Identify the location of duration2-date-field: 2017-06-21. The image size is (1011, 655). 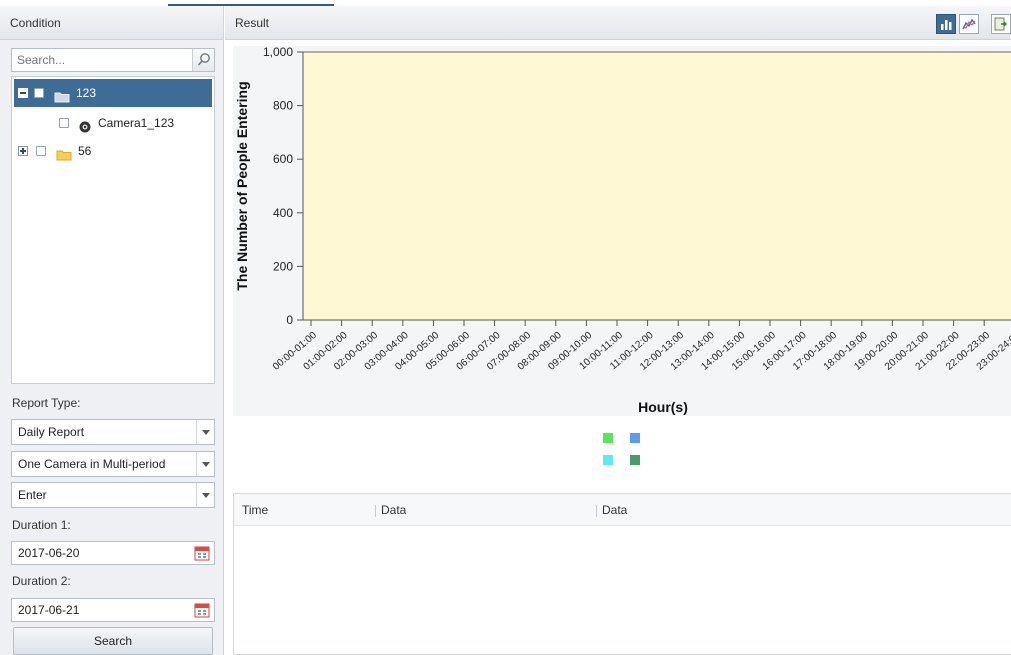
(113, 610).